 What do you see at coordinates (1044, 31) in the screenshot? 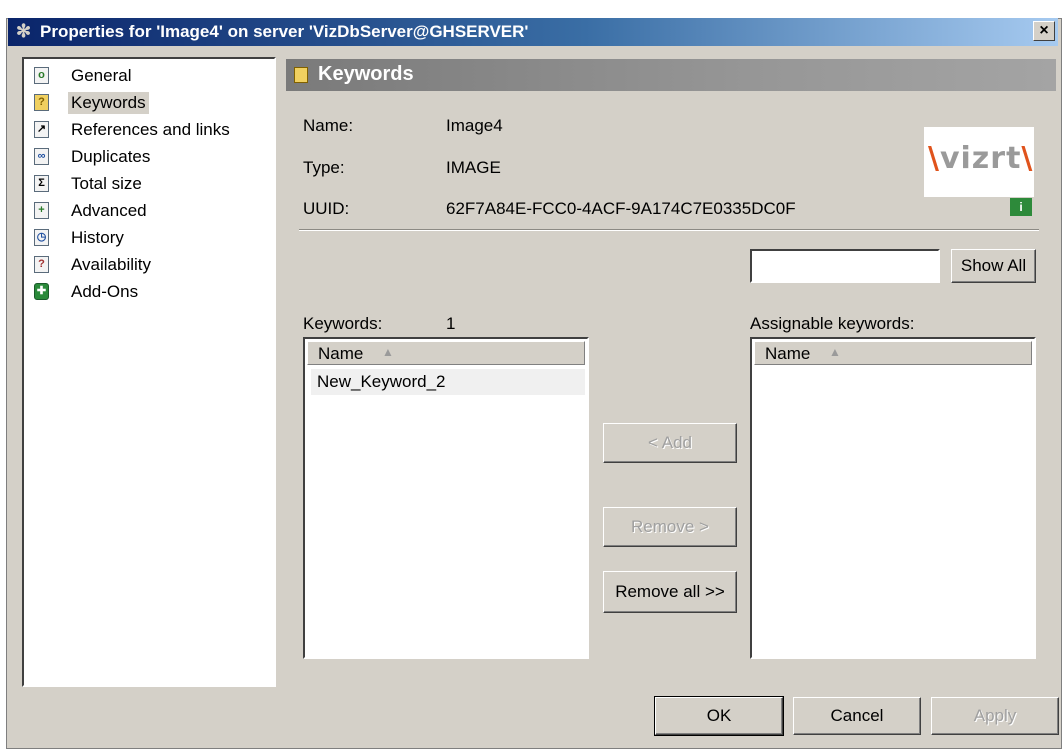
I see `close-button: ×` at bounding box center [1044, 31].